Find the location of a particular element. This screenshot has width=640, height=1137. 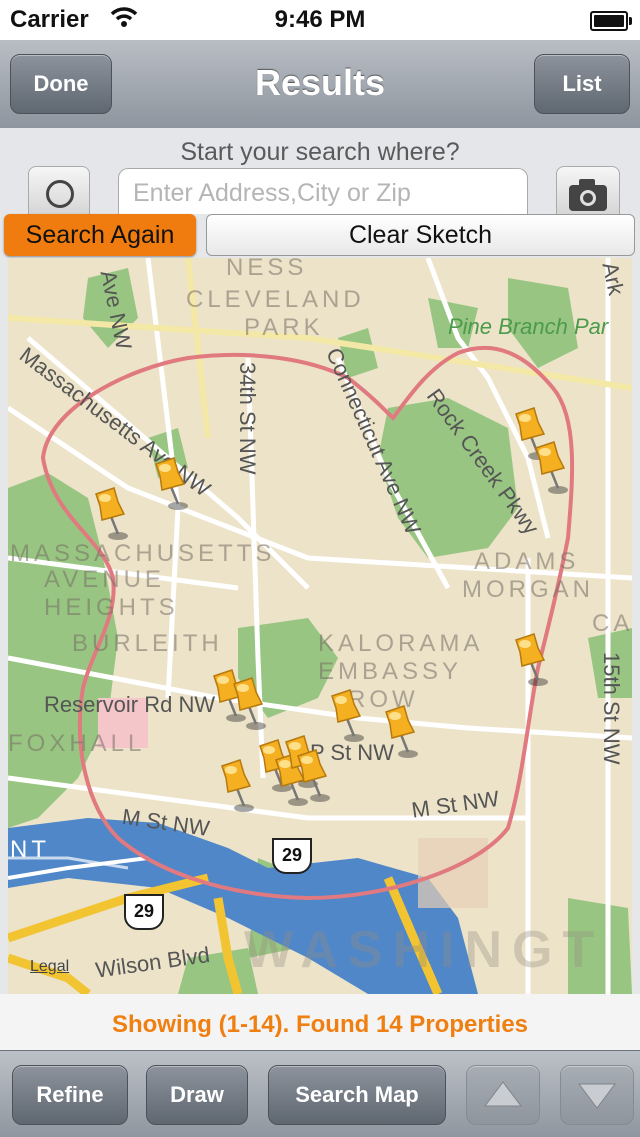

camera-icon is located at coordinates (588, 195).